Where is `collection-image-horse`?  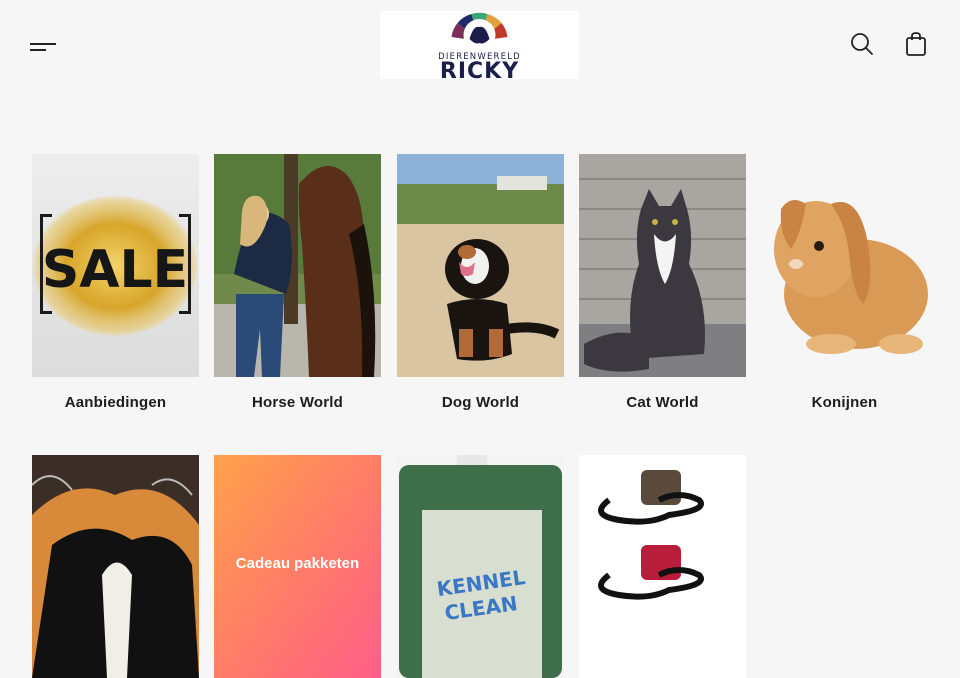
collection-image-horse is located at coordinates (297, 265).